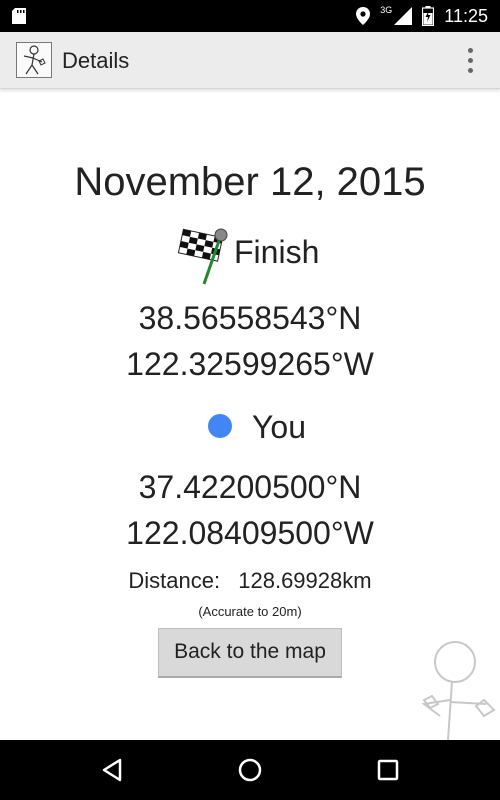 The width and height of the screenshot is (500, 800). Describe the element at coordinates (34, 60) in the screenshot. I see `app-stick-figure-icon` at that location.